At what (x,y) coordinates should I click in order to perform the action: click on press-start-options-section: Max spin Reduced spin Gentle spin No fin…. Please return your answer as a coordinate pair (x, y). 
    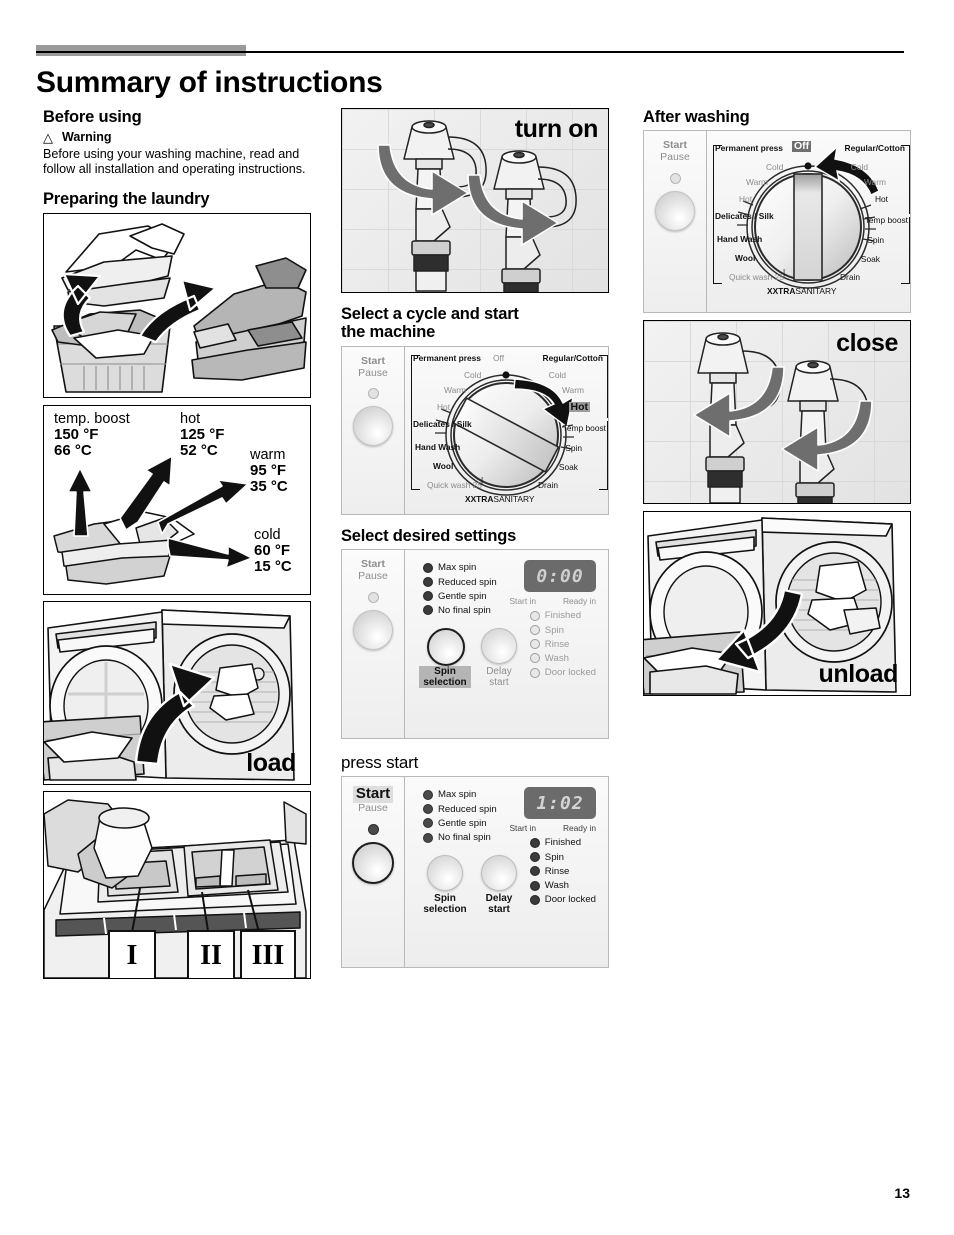
    Looking at the image, I should click on (507, 872).